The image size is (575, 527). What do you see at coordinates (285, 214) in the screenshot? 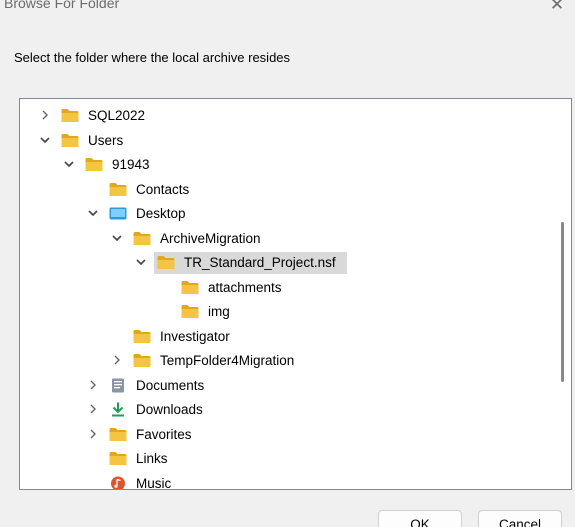
I see `tree-item: Desktop` at bounding box center [285, 214].